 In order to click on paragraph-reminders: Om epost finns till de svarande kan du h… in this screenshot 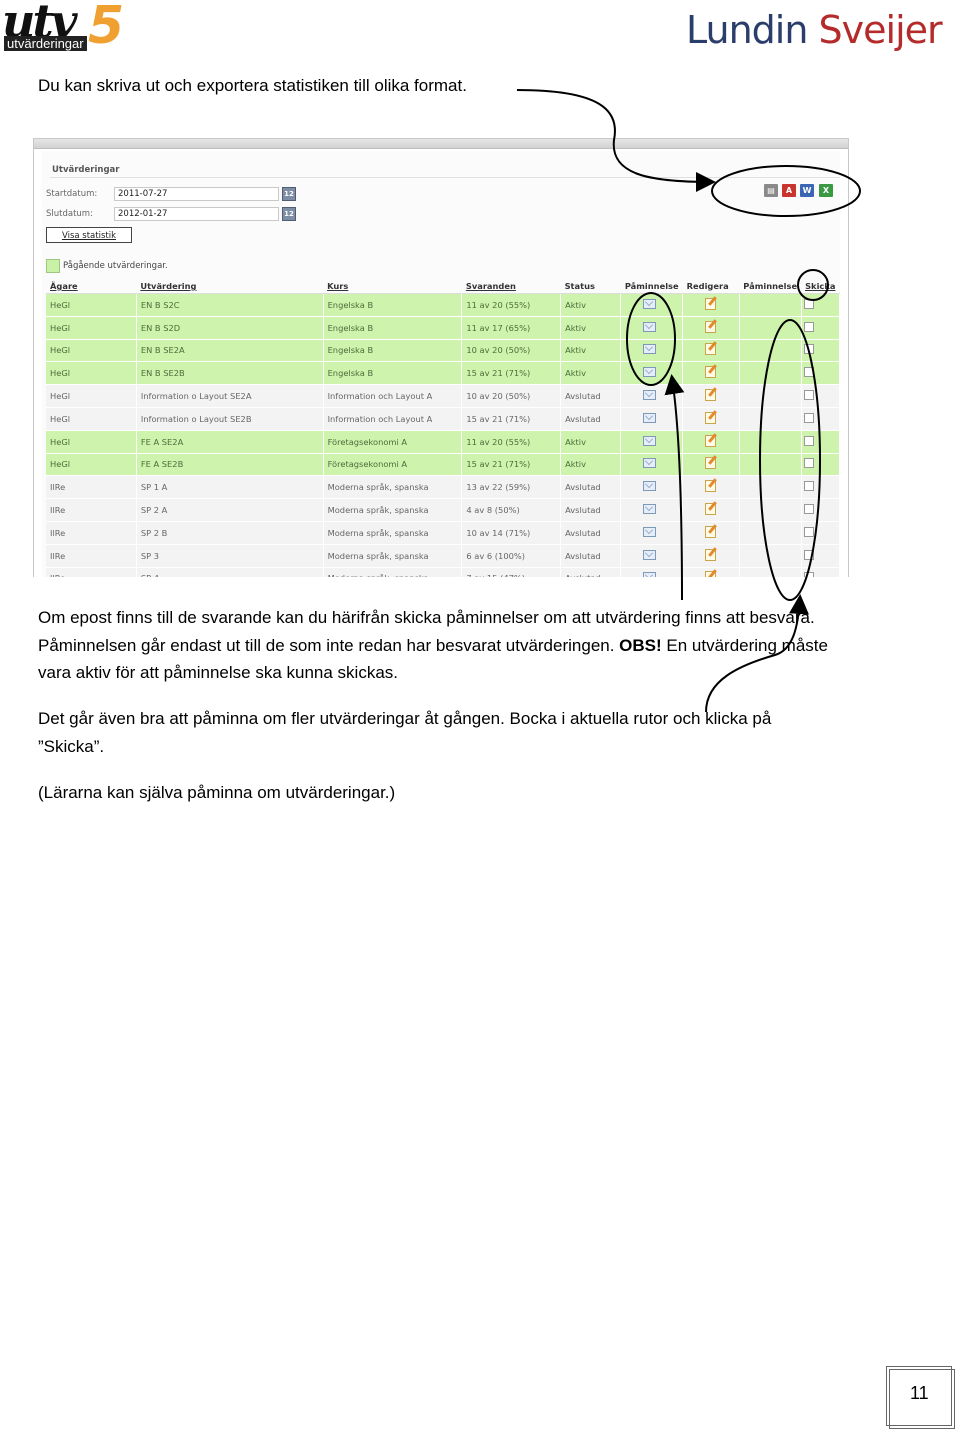, I will do `click(438, 645)`.